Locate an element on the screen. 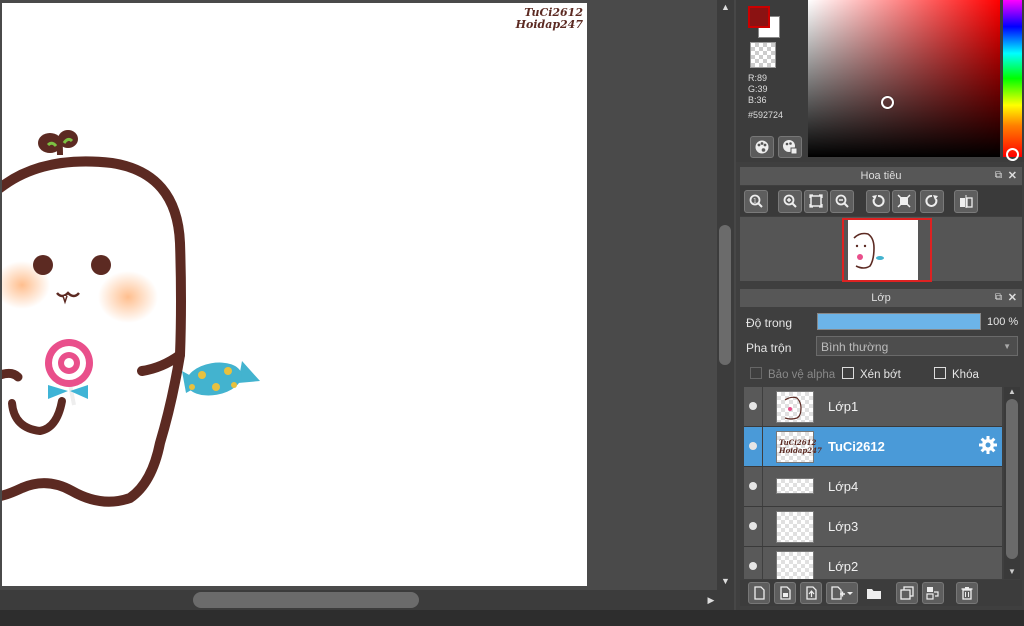 Image resolution: width=1024 pixels, height=626 pixels. layer-scroll-thumb is located at coordinates (1012, 479).